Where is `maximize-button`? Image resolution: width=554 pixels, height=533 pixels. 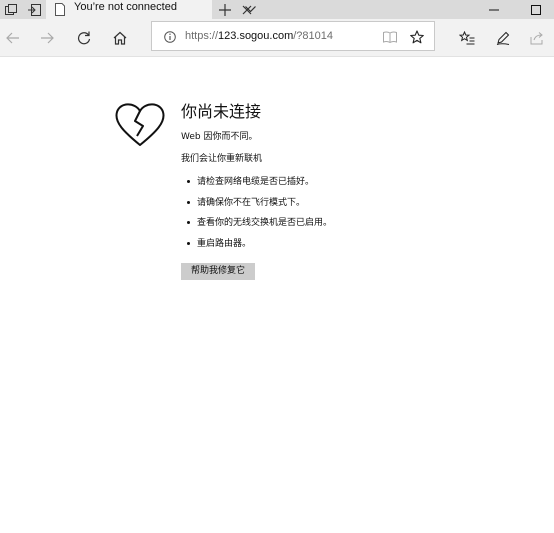
maximize-button is located at coordinates (535, 9).